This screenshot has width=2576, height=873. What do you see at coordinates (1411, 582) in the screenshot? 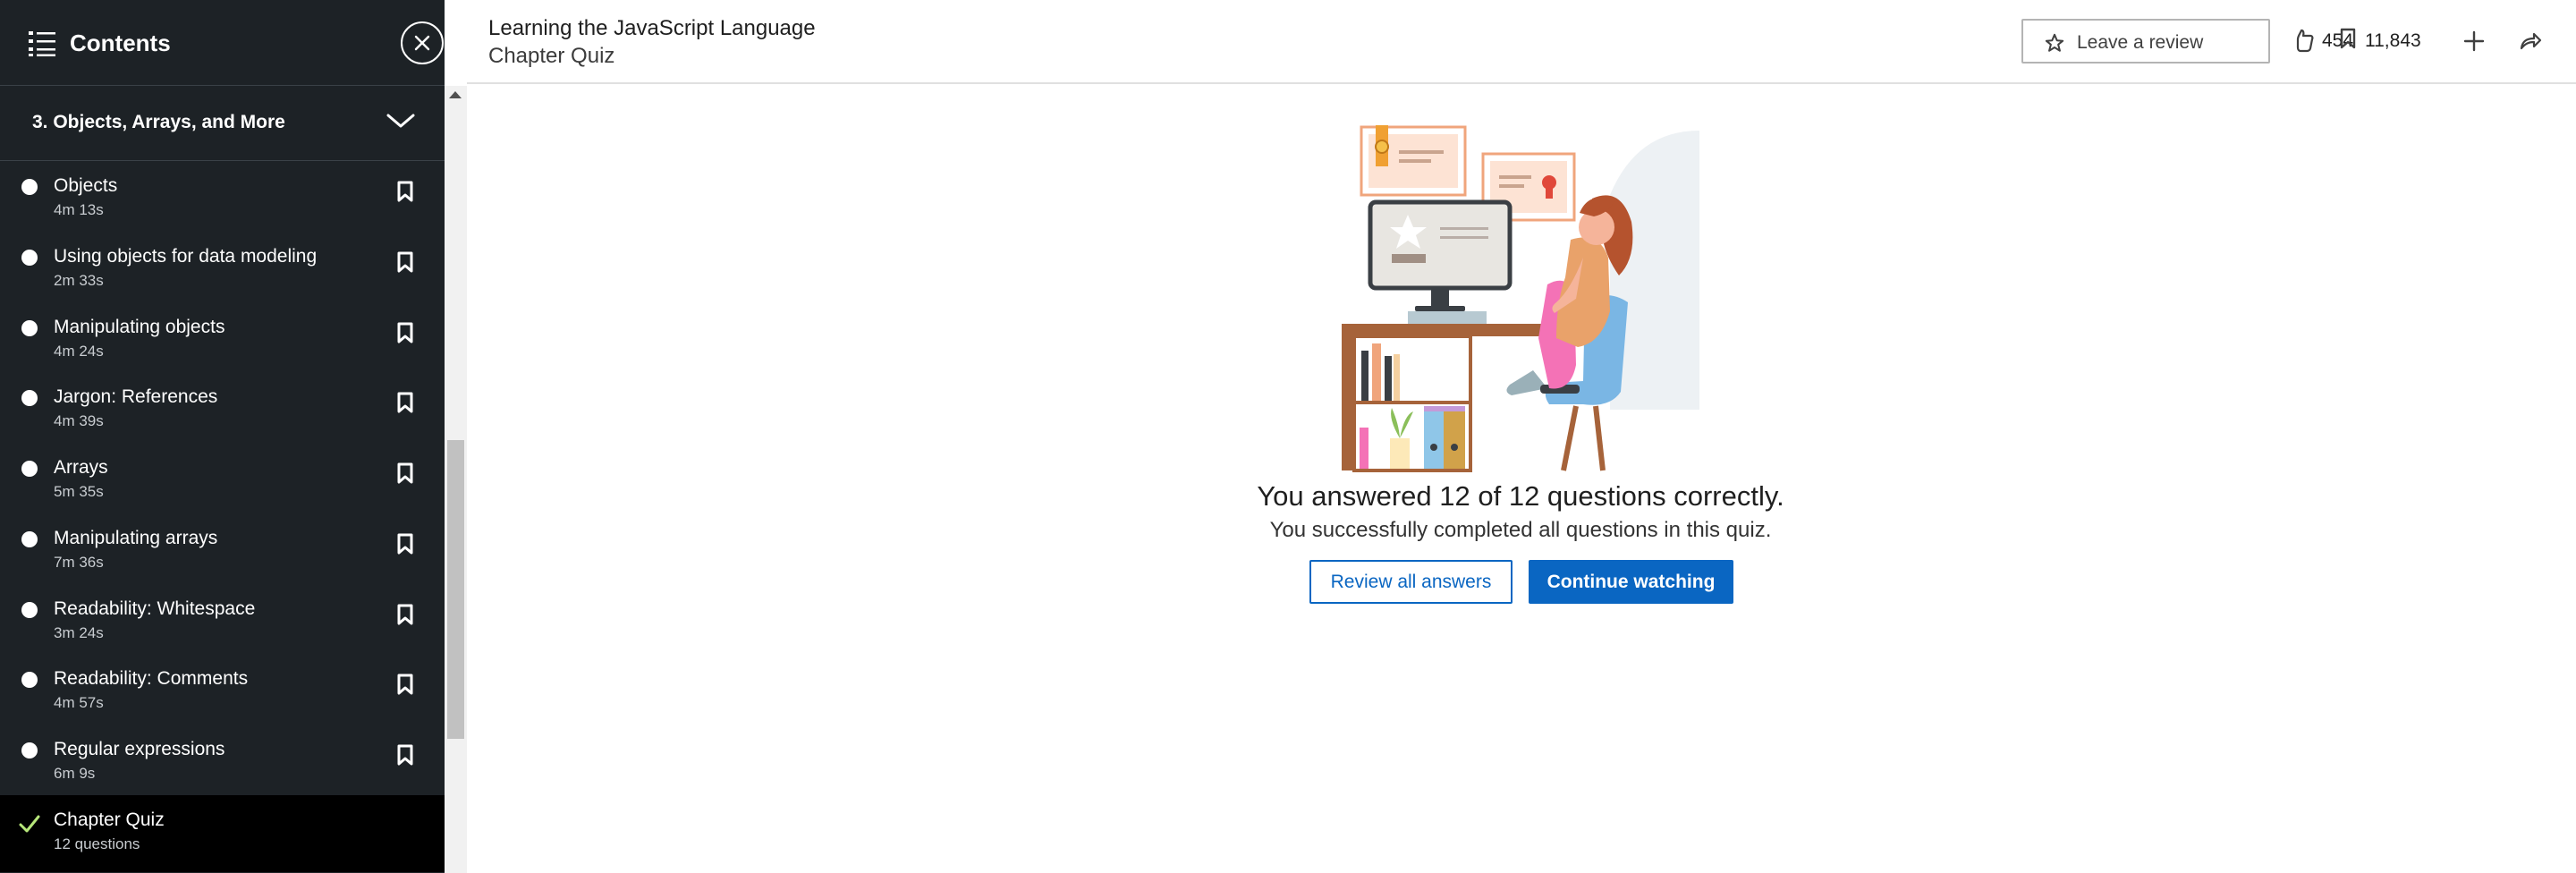
I see `review-all-answers-button: Review all answers` at bounding box center [1411, 582].